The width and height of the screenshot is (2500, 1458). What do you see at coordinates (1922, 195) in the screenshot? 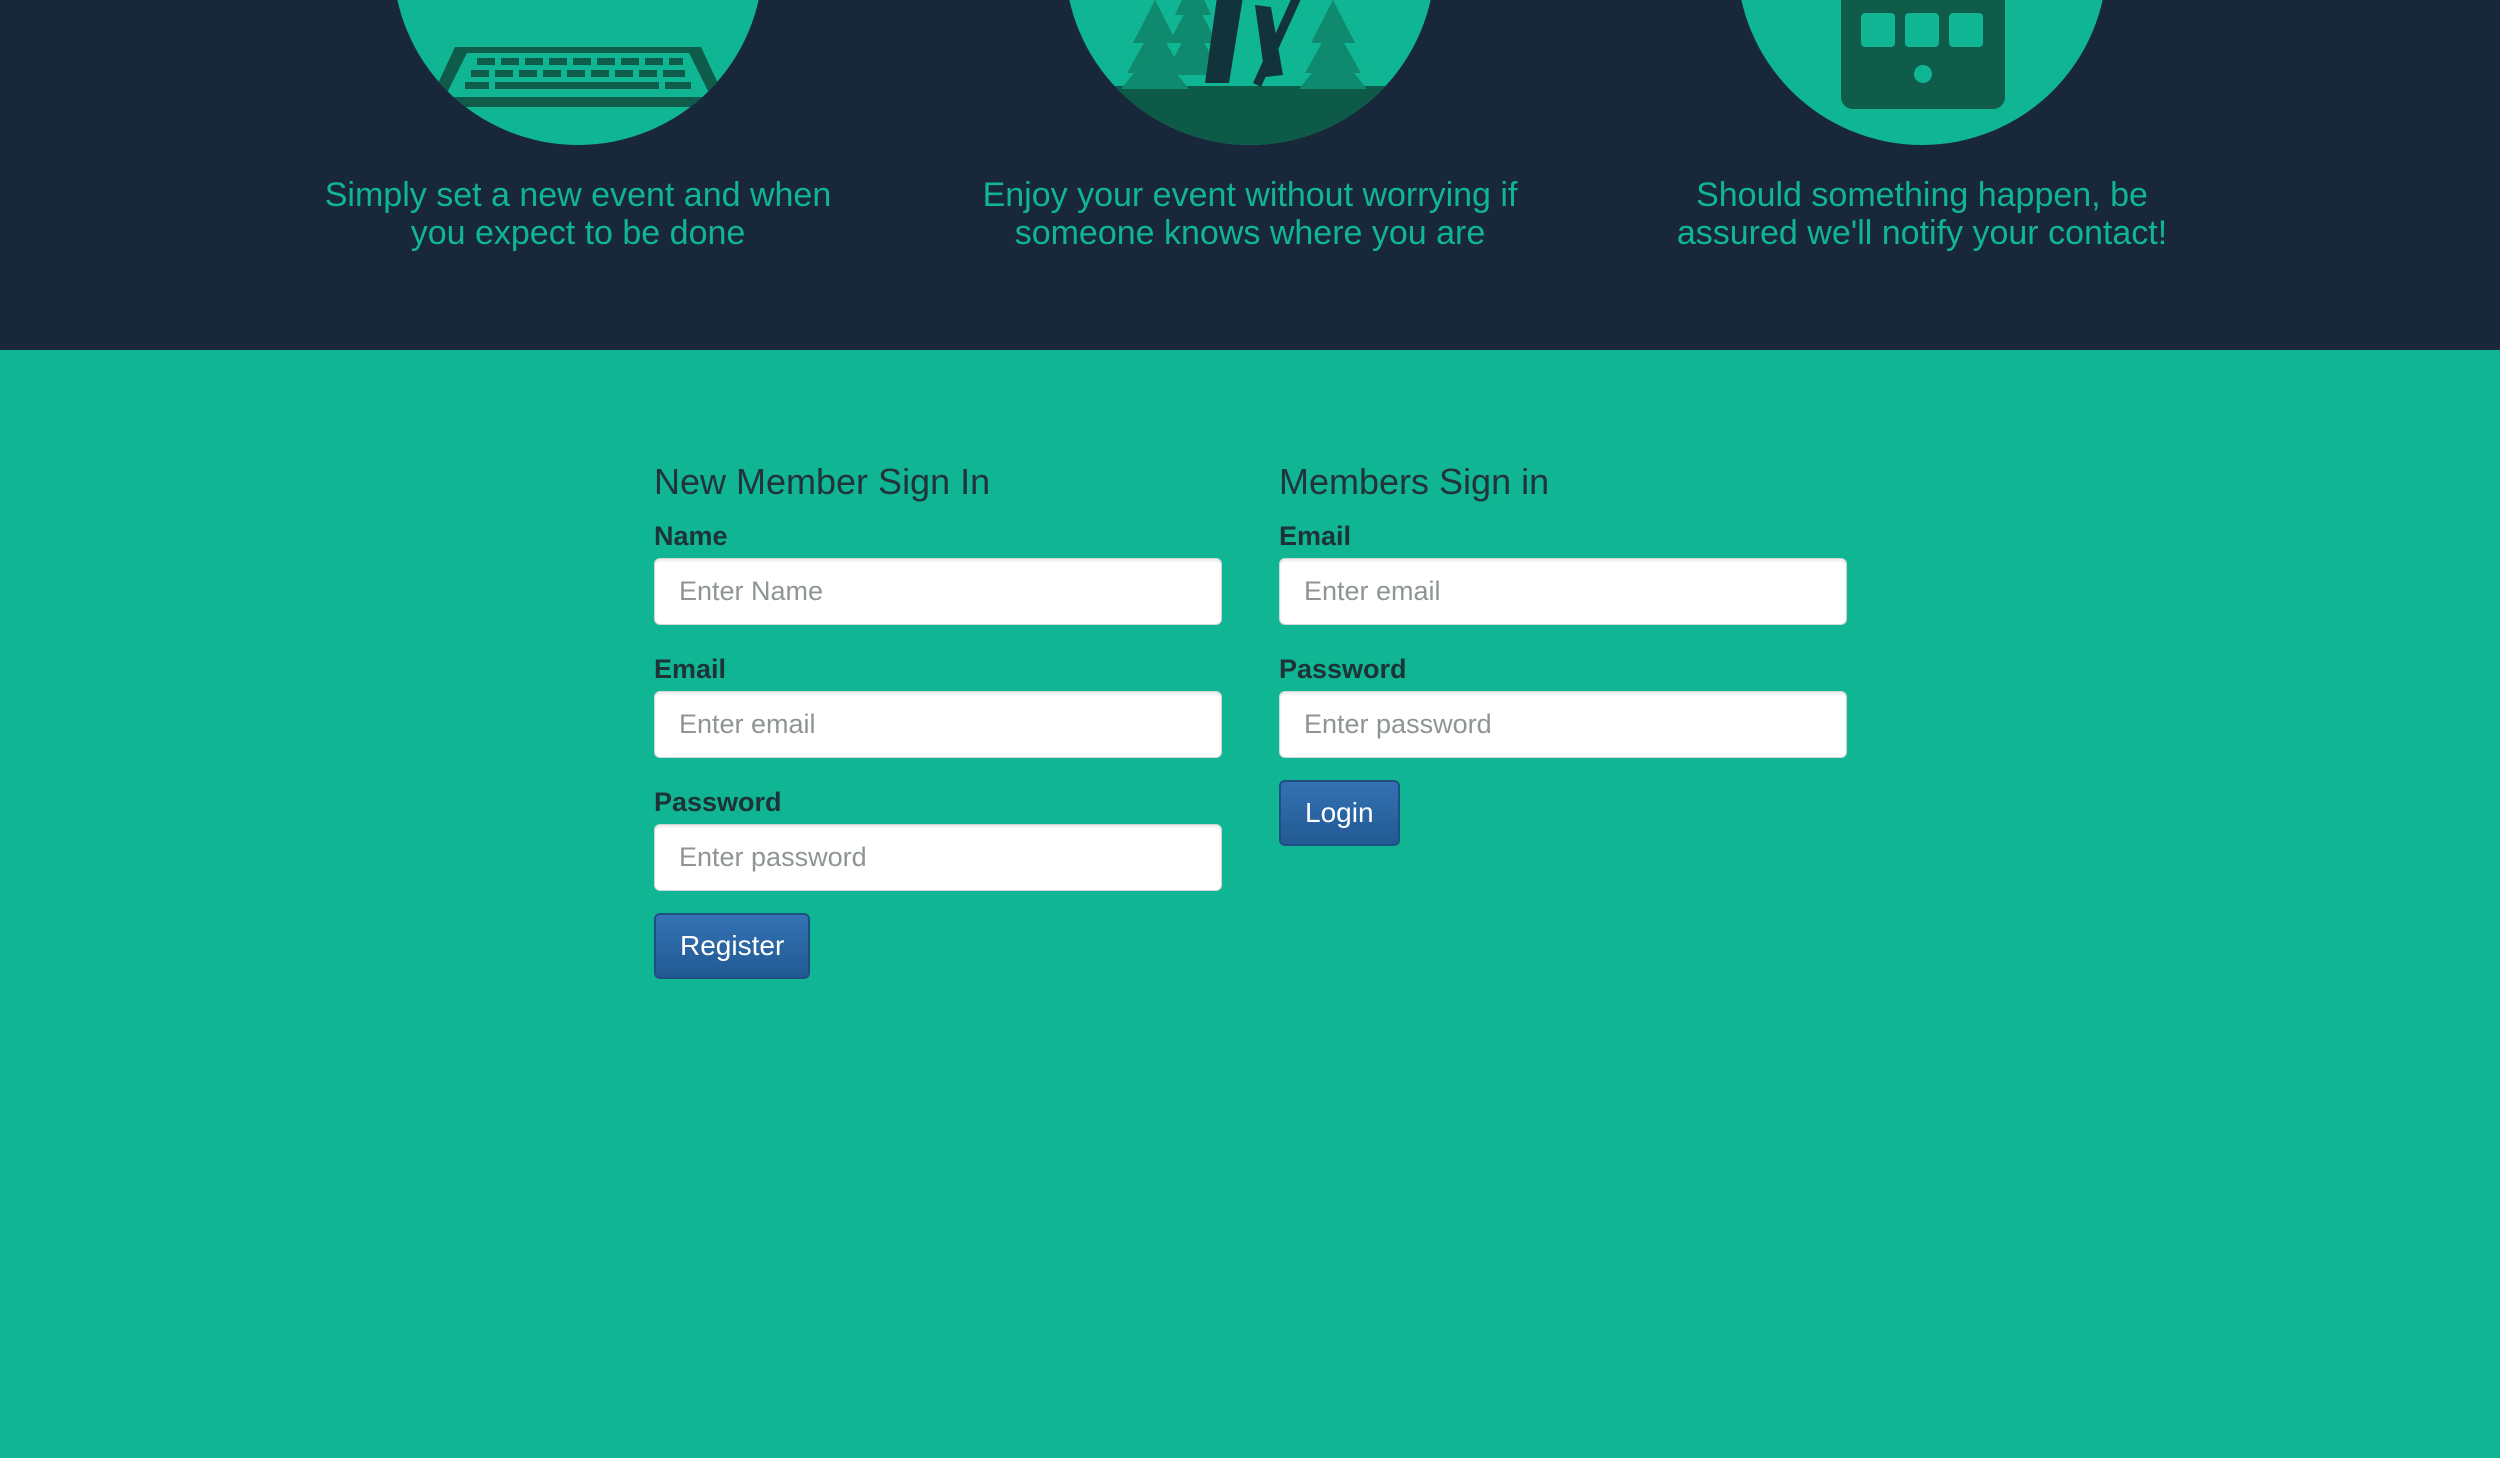
I see `feature-caption-line1: Should something happen, be` at bounding box center [1922, 195].